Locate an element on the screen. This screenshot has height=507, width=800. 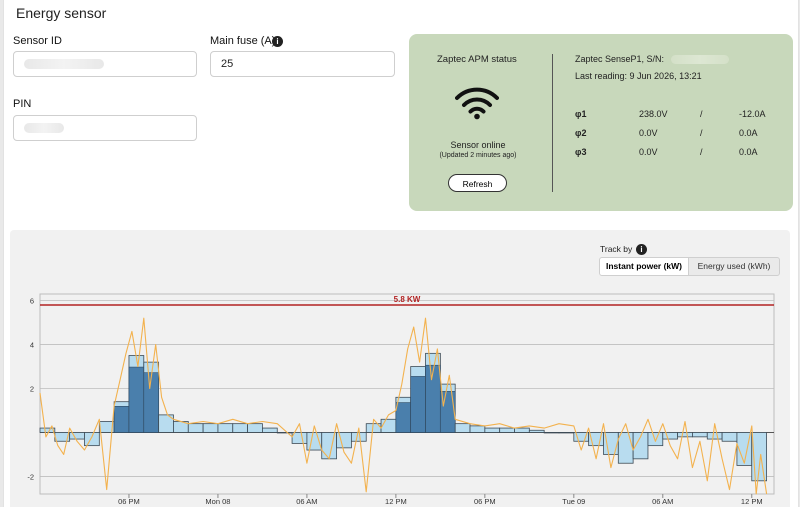
wifi-icon is located at coordinates (477, 103).